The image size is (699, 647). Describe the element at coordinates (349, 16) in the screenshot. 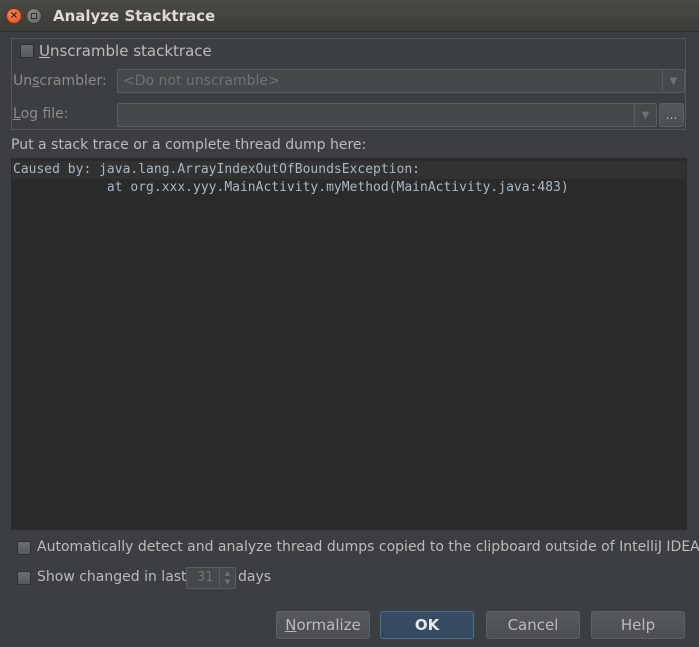

I see `title-bar: × Analyze Stacktrace` at that location.